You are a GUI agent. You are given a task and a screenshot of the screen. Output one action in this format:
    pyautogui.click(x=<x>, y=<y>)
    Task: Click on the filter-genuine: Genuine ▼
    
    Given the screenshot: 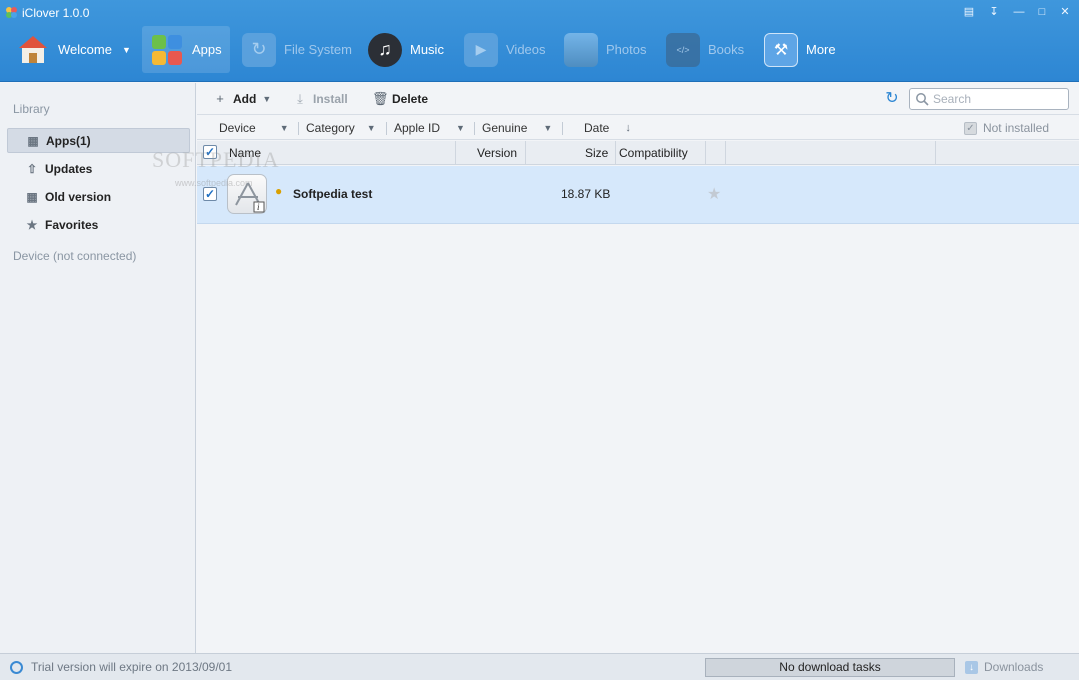 What is the action you would take?
    pyautogui.click(x=517, y=128)
    